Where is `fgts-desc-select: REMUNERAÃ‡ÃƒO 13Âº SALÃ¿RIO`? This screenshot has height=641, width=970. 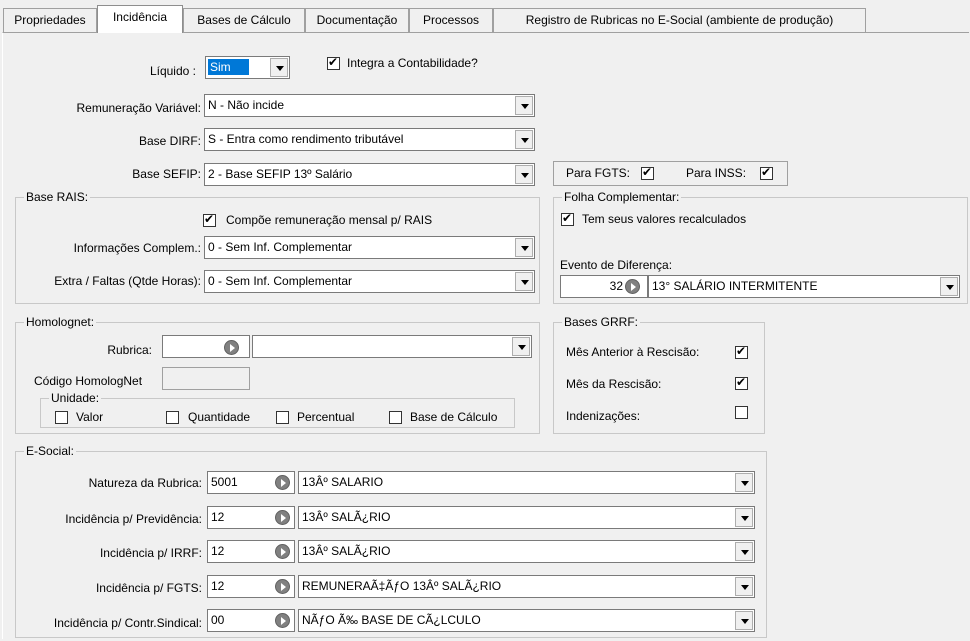 fgts-desc-select: REMUNERAÃ‡ÃƒO 13Âº SALÃ¿RIO is located at coordinates (526, 586).